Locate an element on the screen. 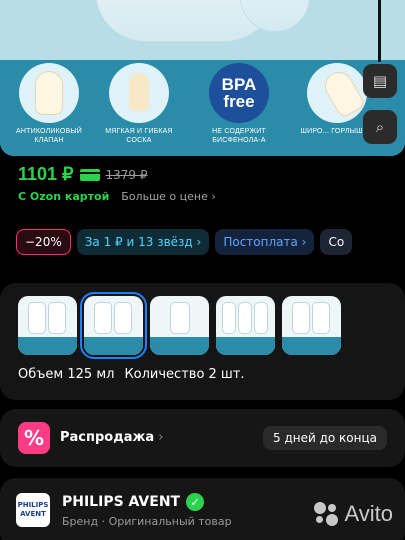 The image size is (405, 540). percent-icon: % is located at coordinates (34, 438).